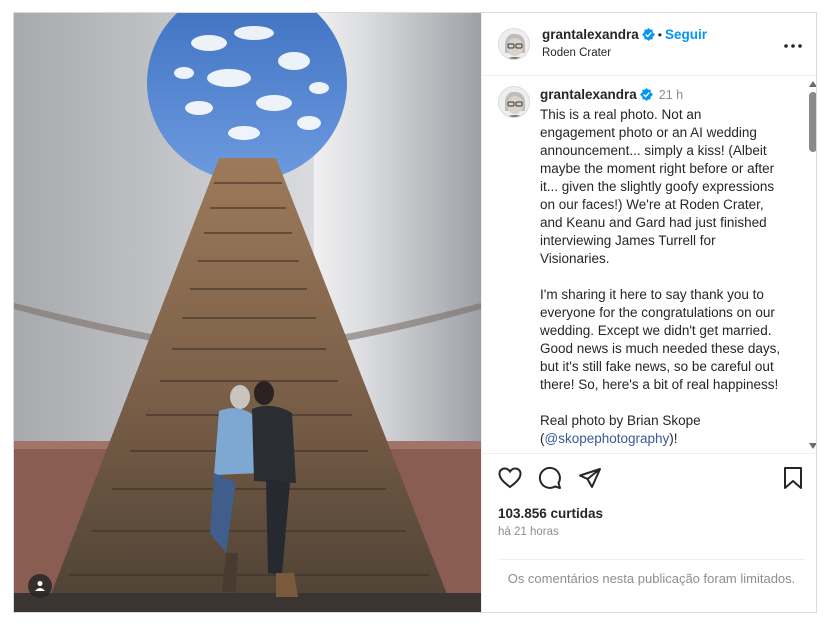 The image size is (829, 627). Describe the element at coordinates (812, 84) in the screenshot. I see `scroll-up-arrow` at that location.